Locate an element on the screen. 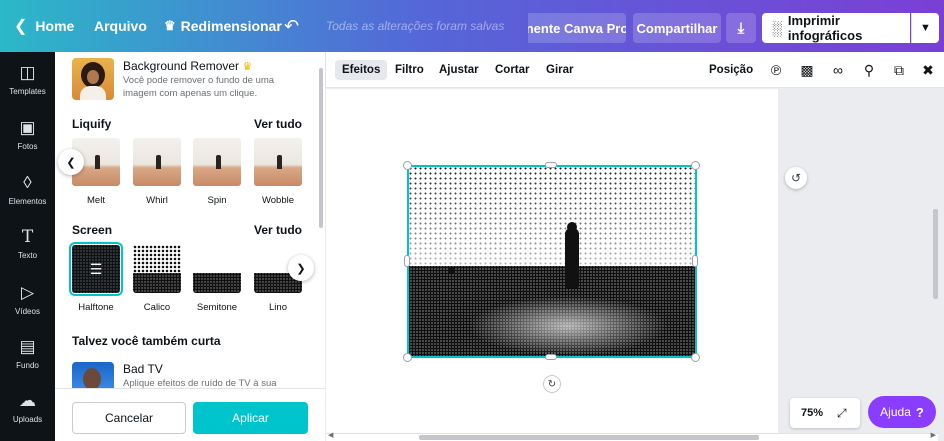  save-status: Todas as alterações foram salvas is located at coordinates (415, 26).